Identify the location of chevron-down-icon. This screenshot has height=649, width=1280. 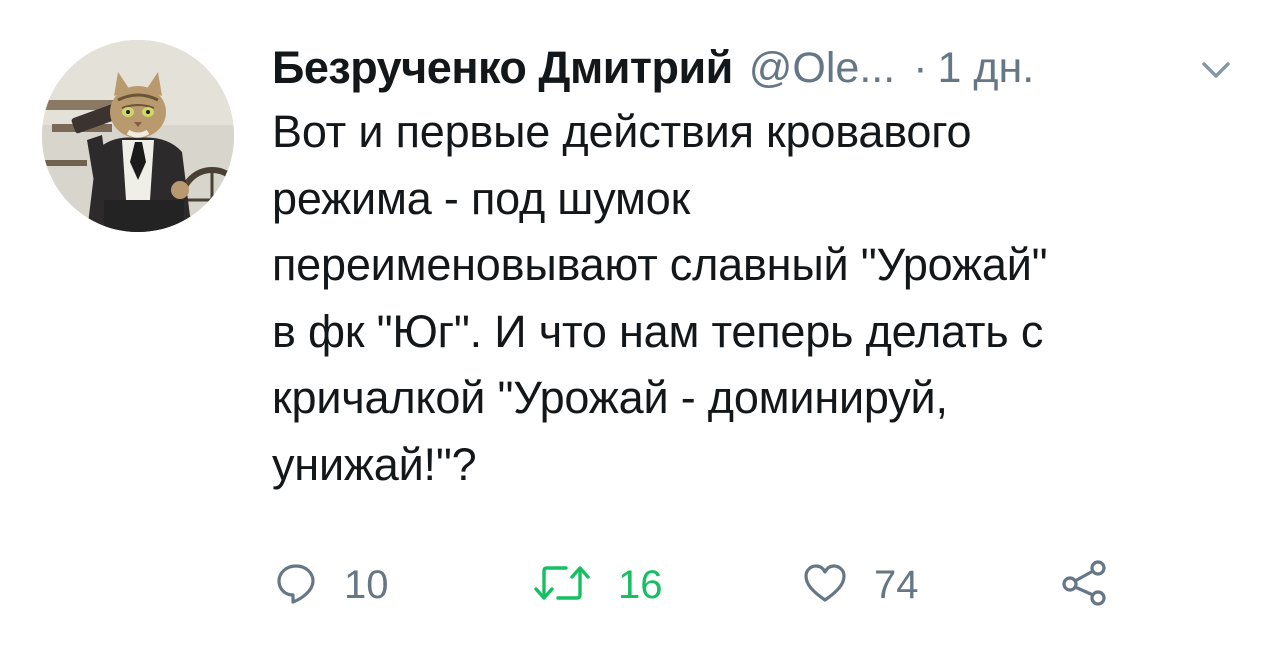
(1216, 70).